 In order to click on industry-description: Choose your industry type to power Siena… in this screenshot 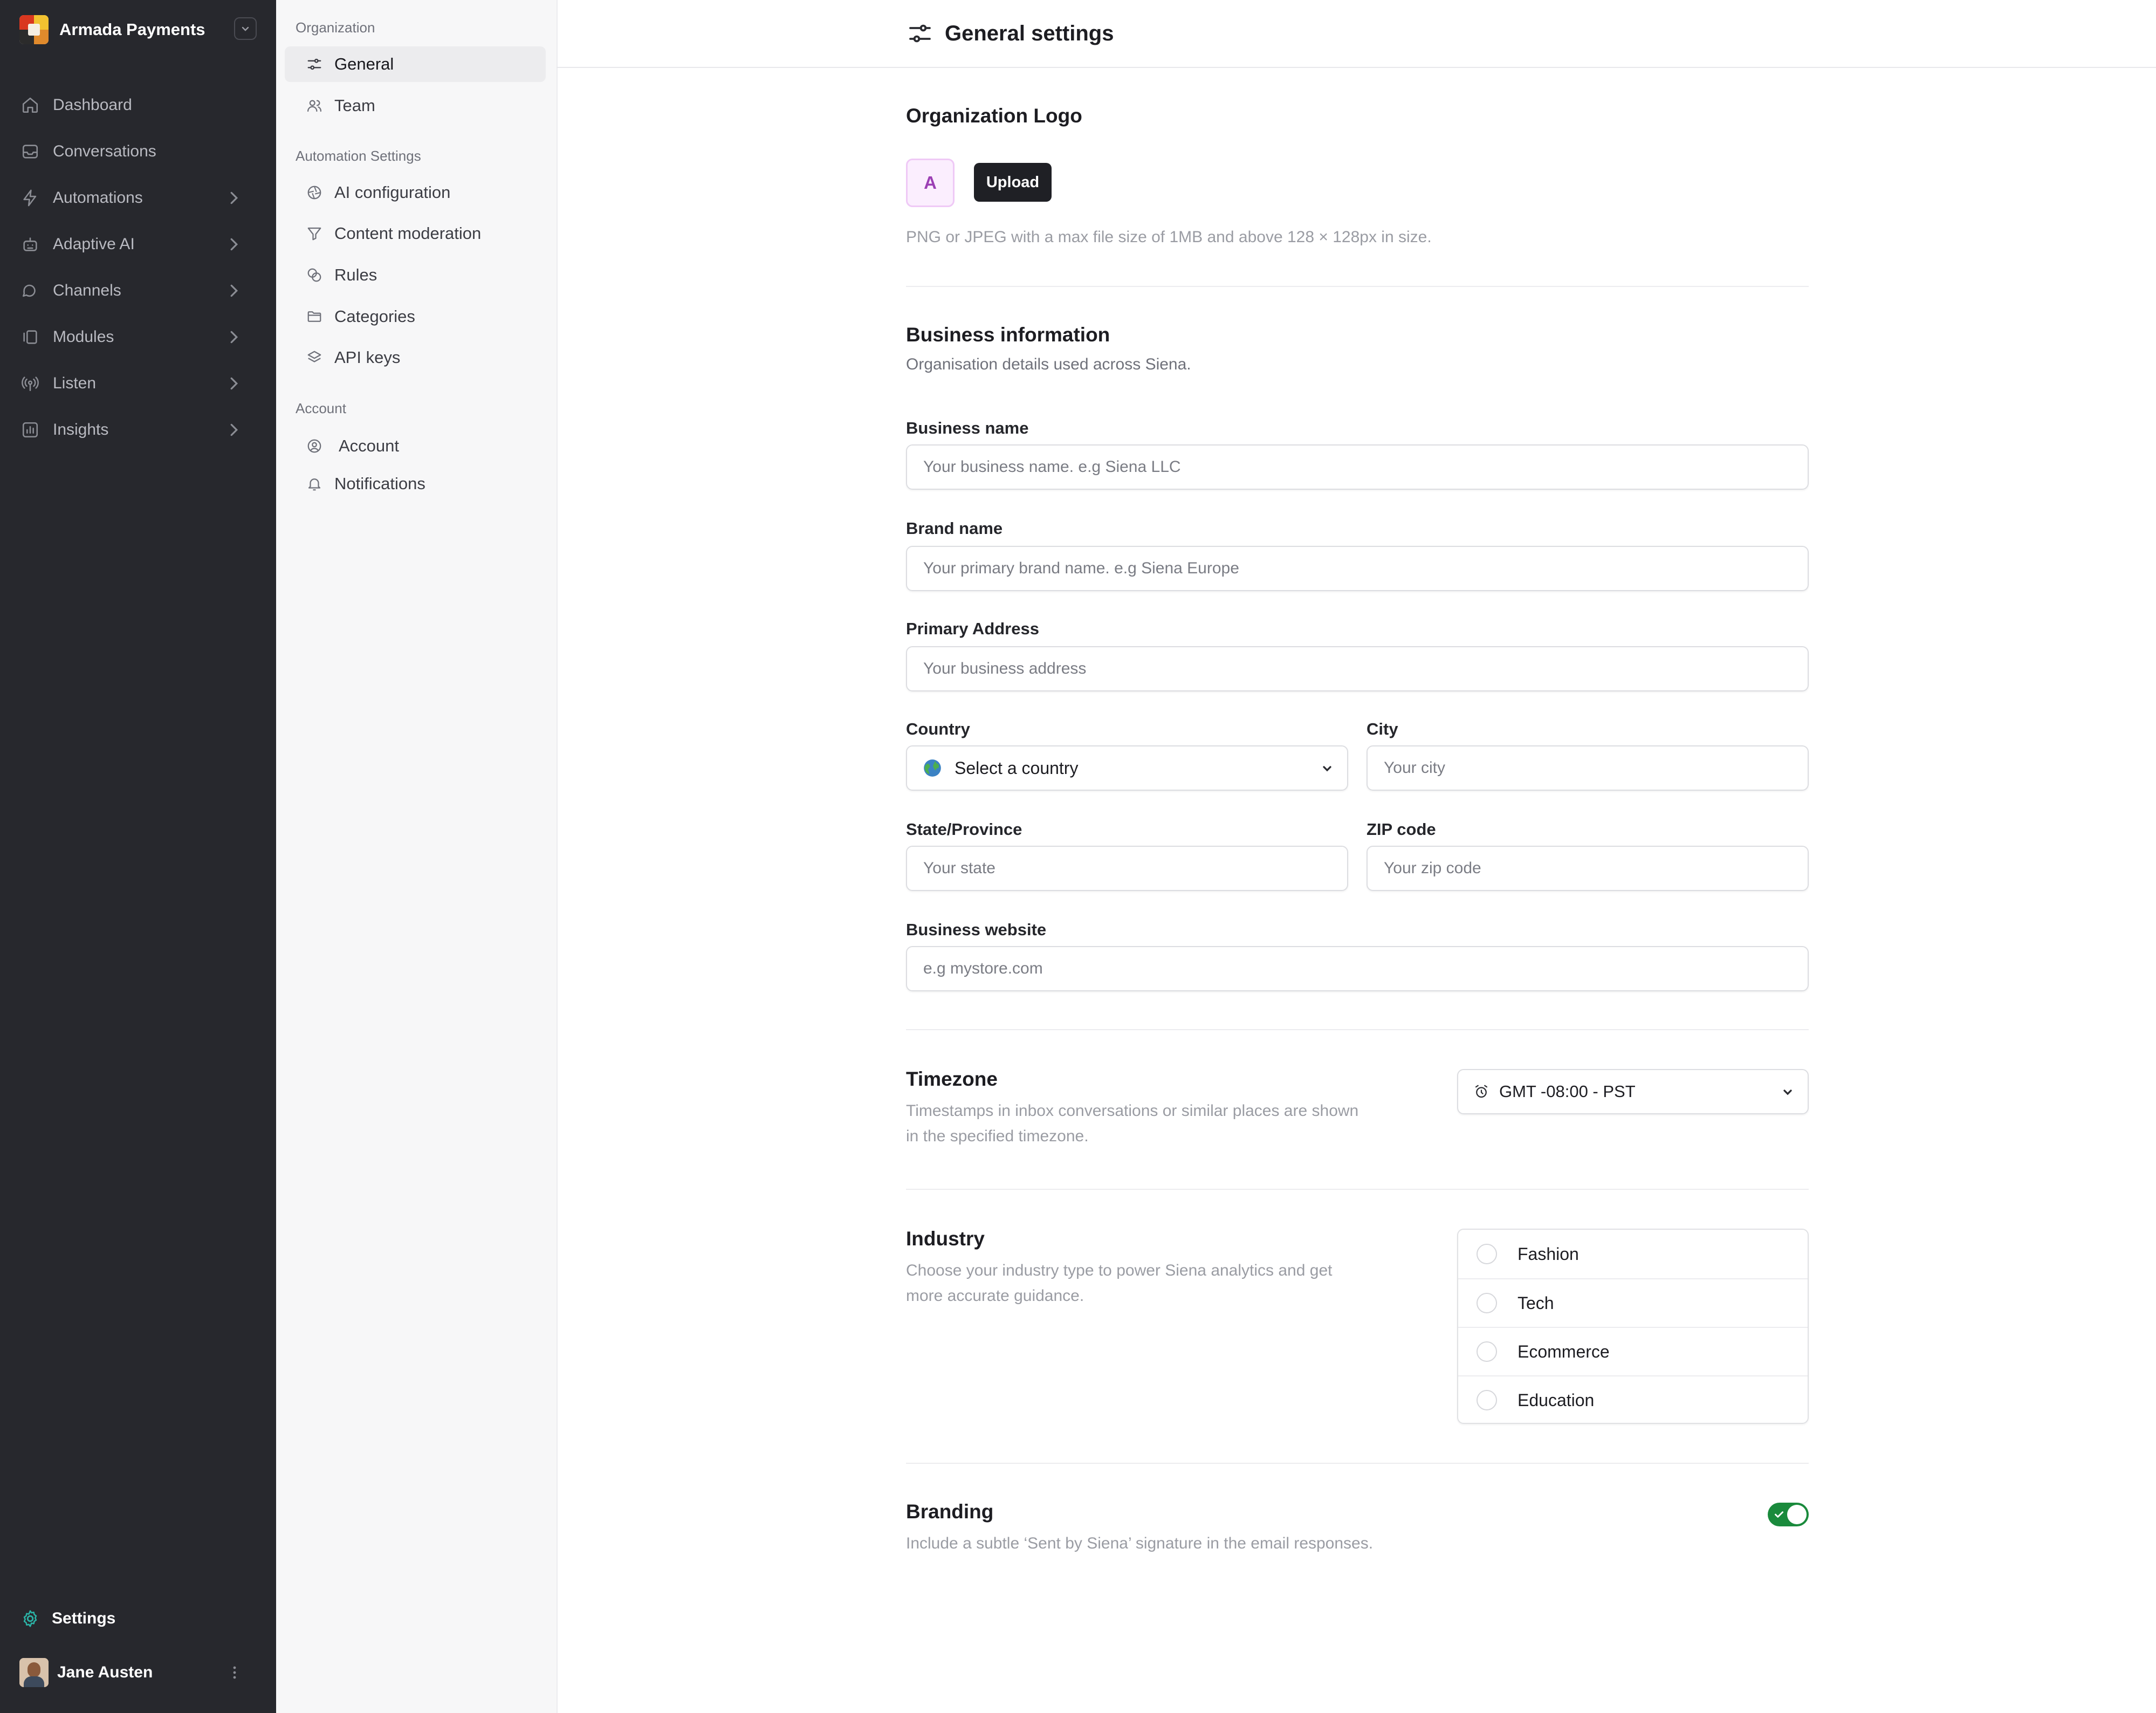, I will do `click(1120, 1283)`.